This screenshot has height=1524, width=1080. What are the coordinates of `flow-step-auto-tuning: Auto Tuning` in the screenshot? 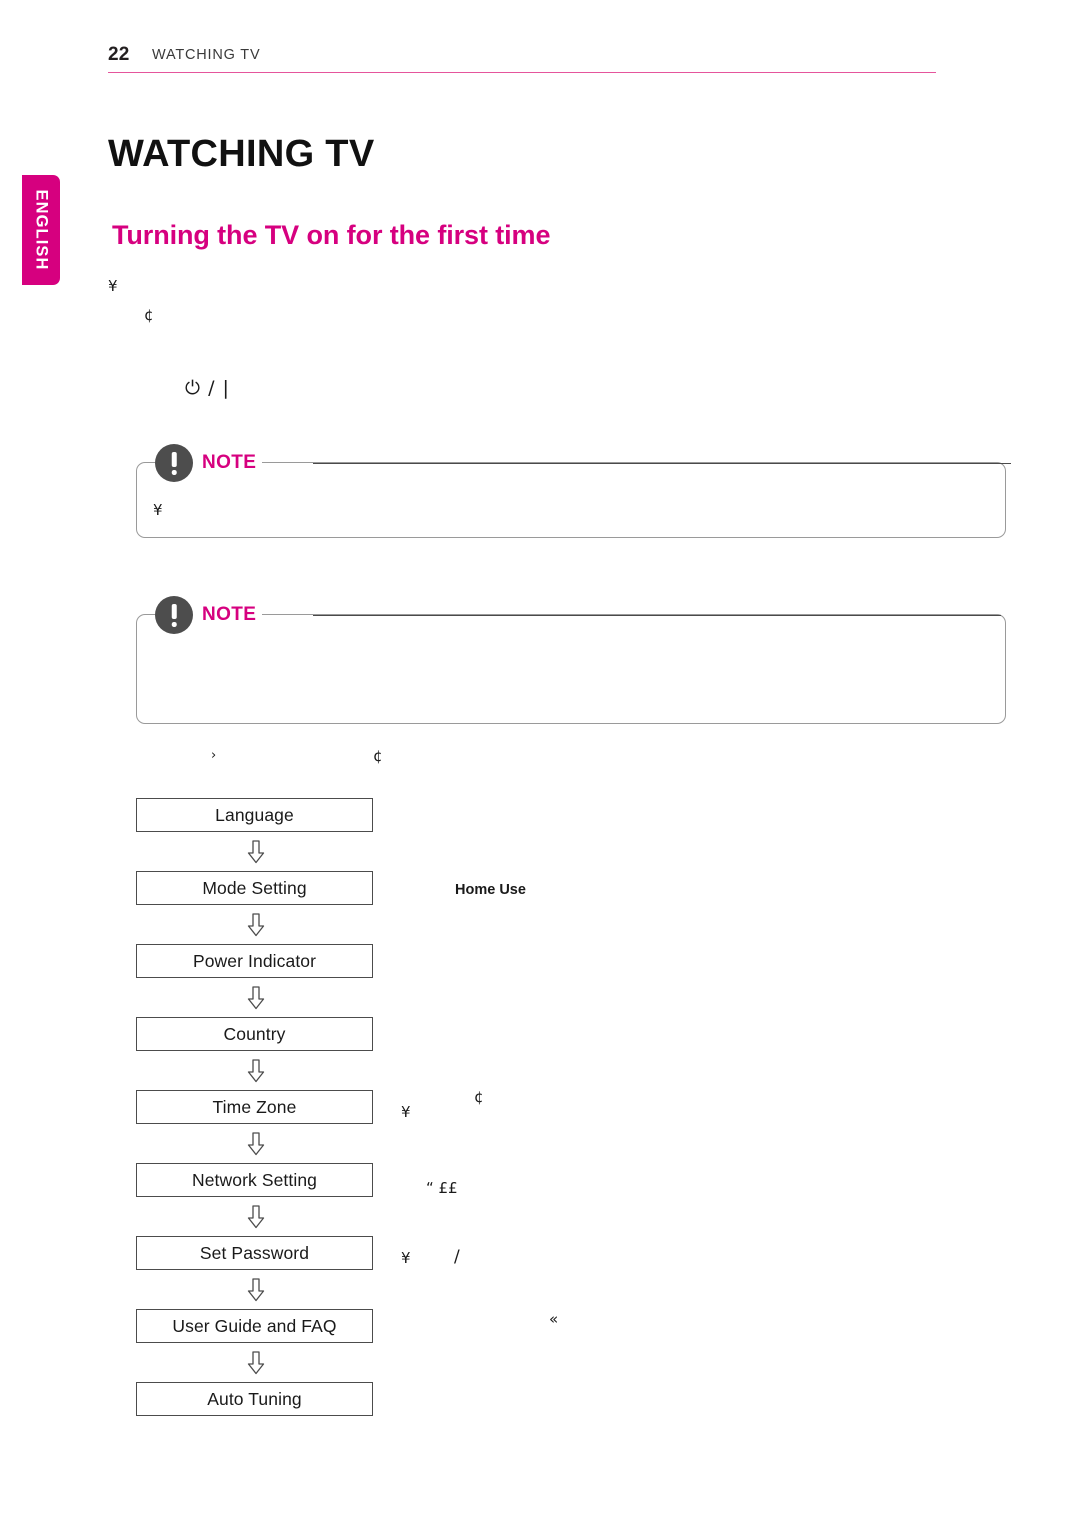 It's located at (254, 1399).